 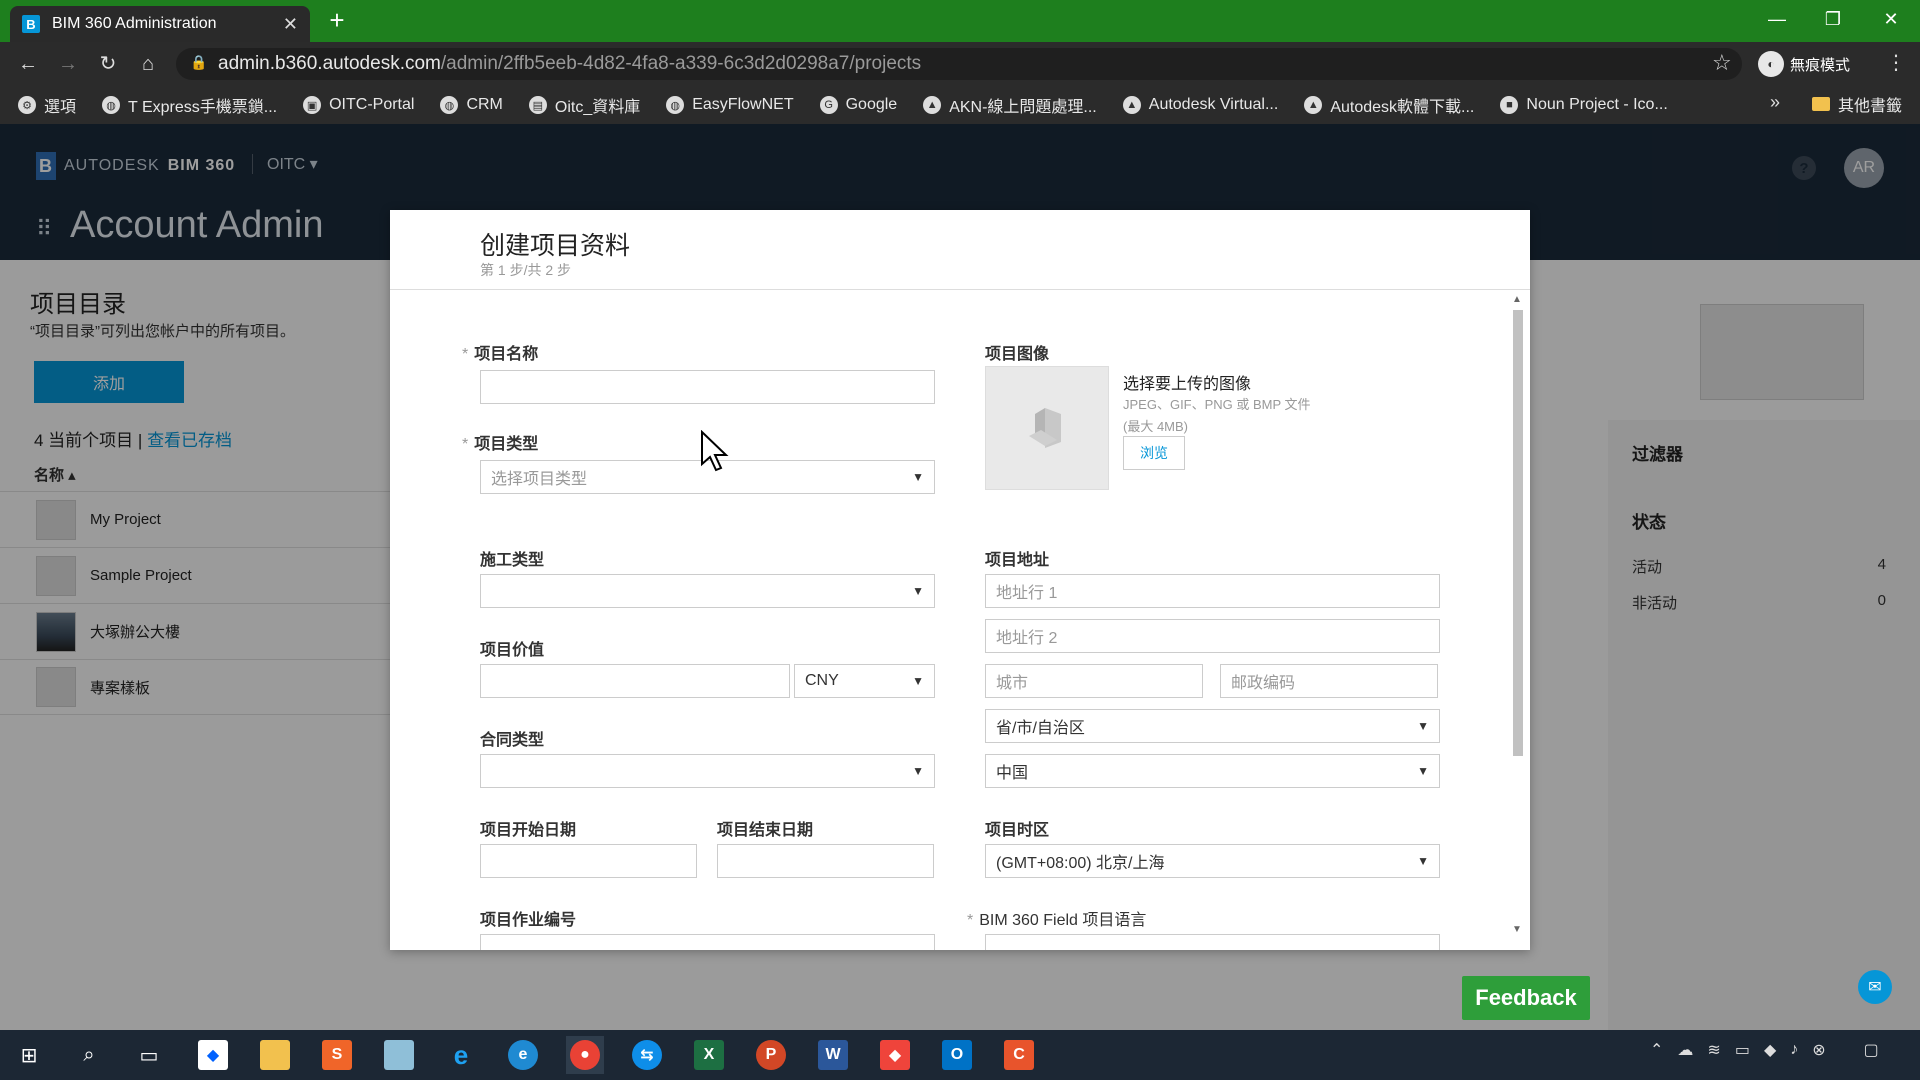 I want to click on project-value-label: 项目价值, so click(x=512, y=650).